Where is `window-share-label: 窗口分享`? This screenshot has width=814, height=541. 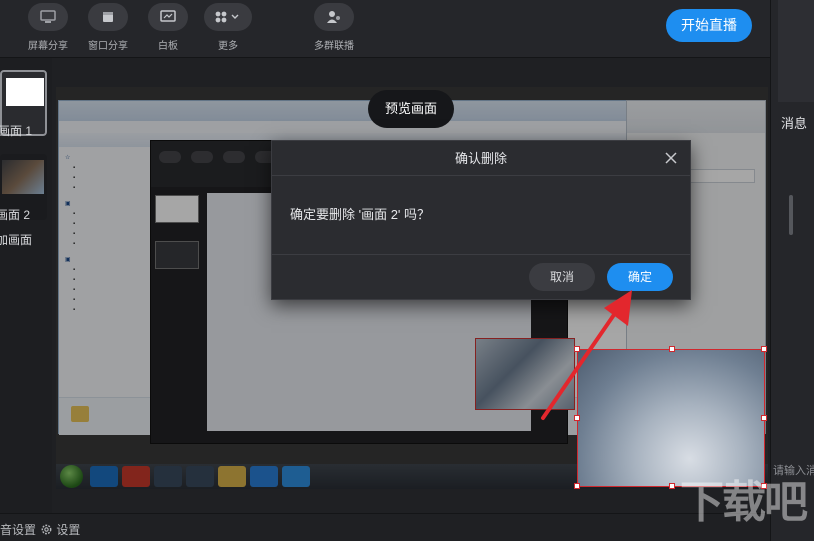
window-share-label: 窗口分享 is located at coordinates (108, 46).